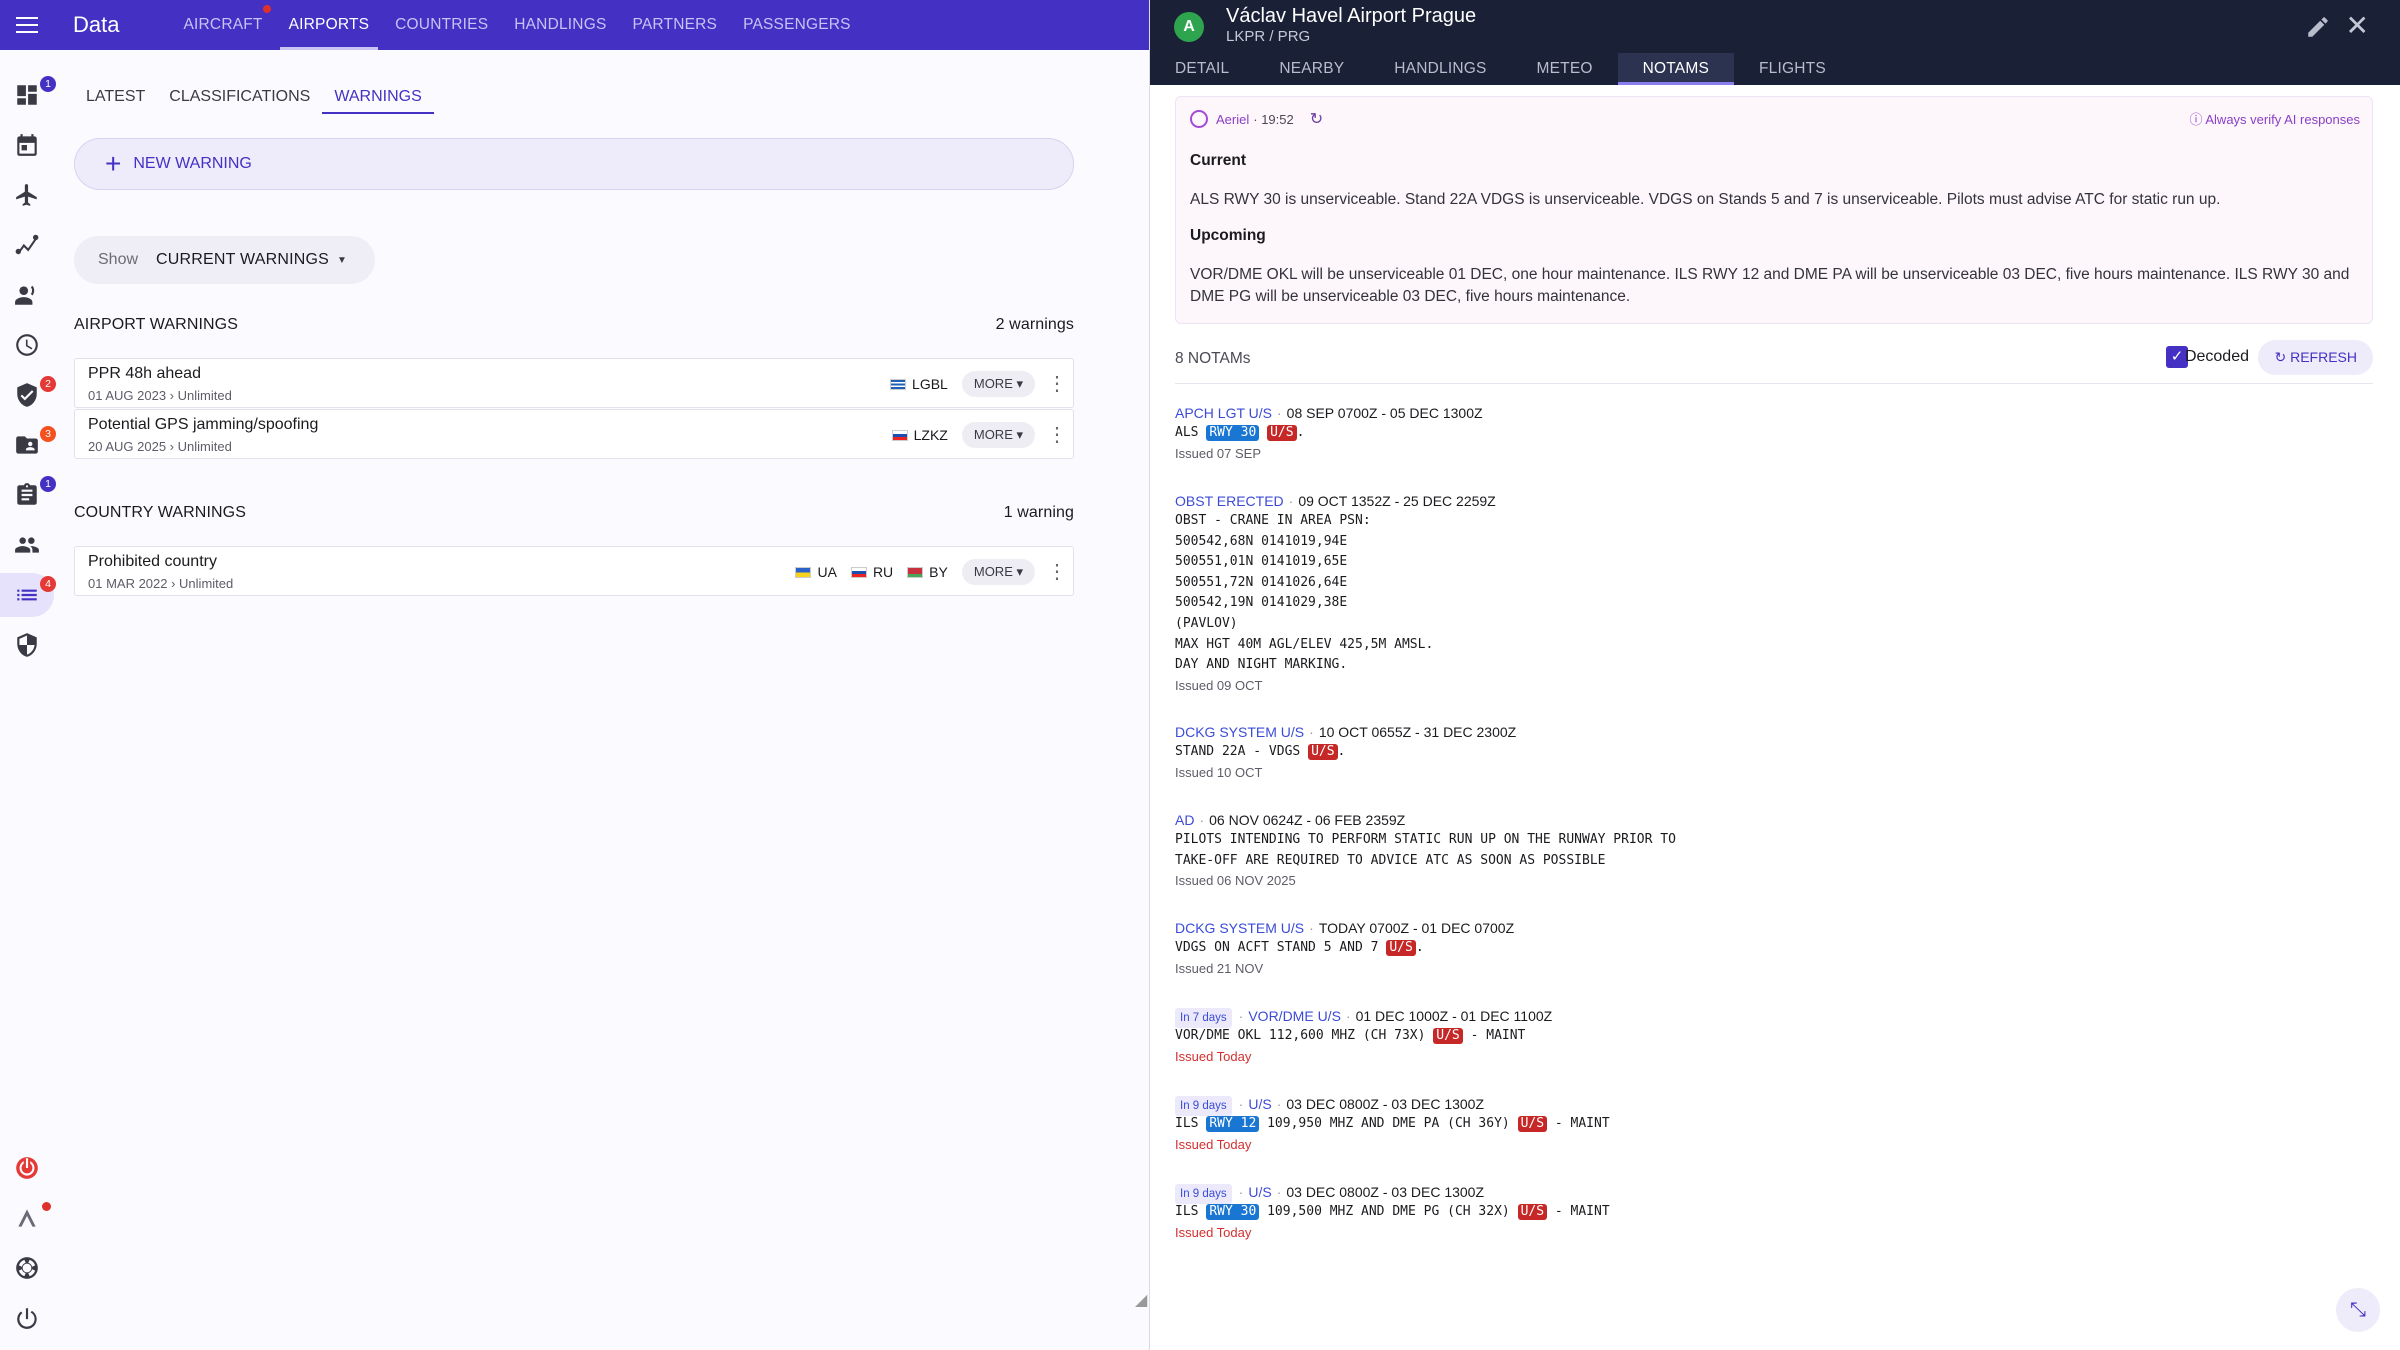  Describe the element at coordinates (224, 260) in the screenshot. I see `show-filter-dropdown: Show CURRENT WARNINGS ▼` at that location.